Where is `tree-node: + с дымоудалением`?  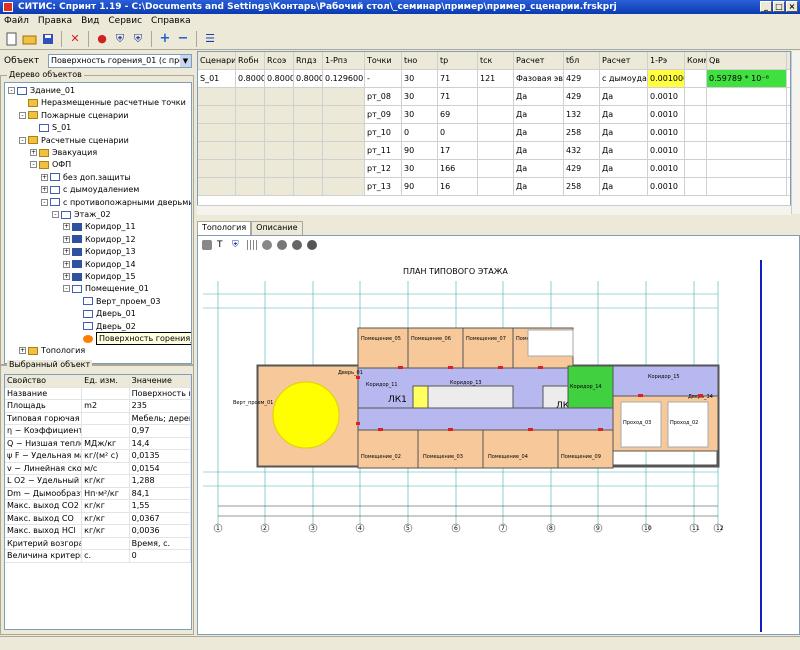
tree-node: + с дымоудалением is located at coordinates (90, 189).